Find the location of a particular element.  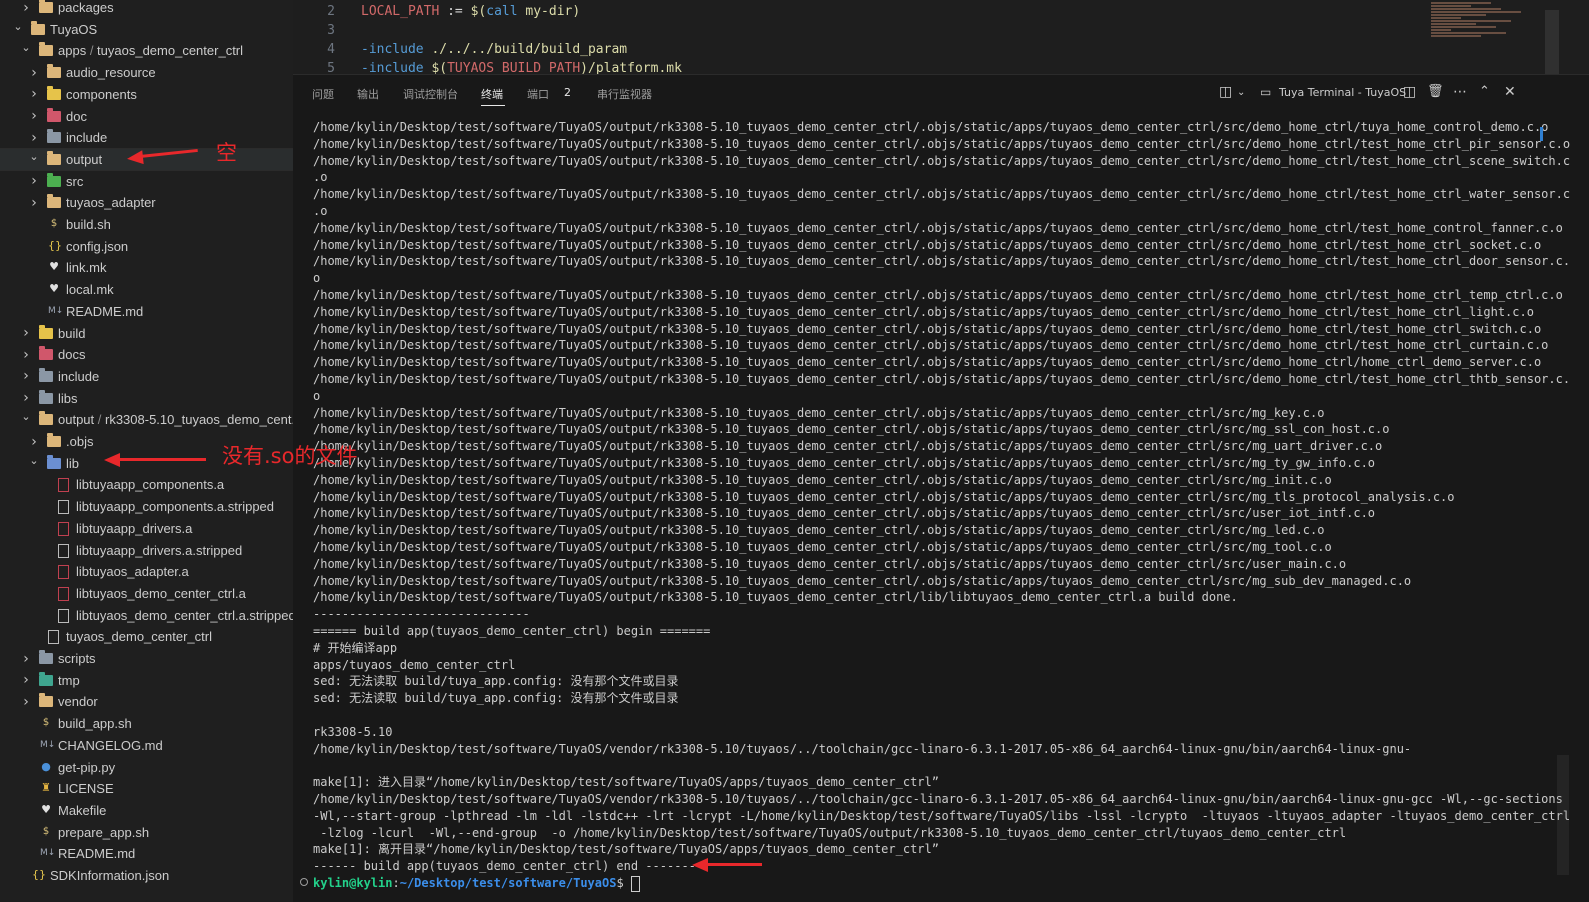

tree-item: {} SDKInformation.json is located at coordinates (146, 875).